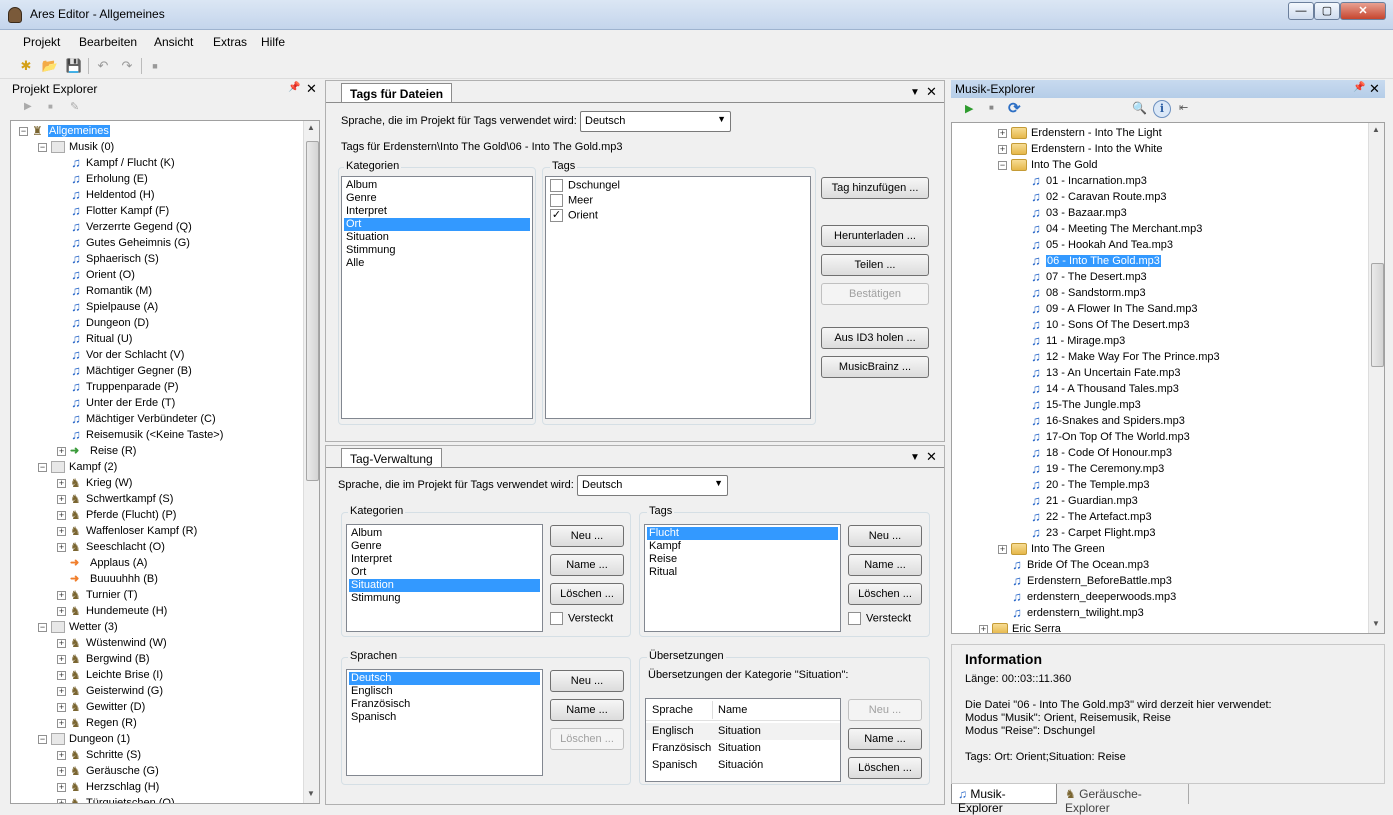 The height and width of the screenshot is (815, 1393). I want to click on language-item: Französisch, so click(444, 704).